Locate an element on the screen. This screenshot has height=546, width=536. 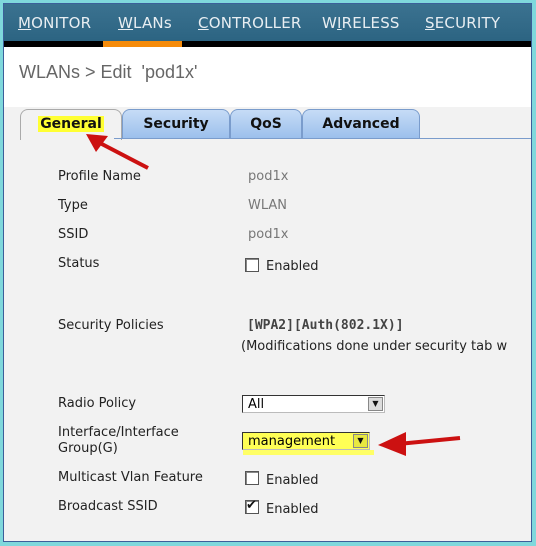
tab-qos: QoS is located at coordinates (266, 123).